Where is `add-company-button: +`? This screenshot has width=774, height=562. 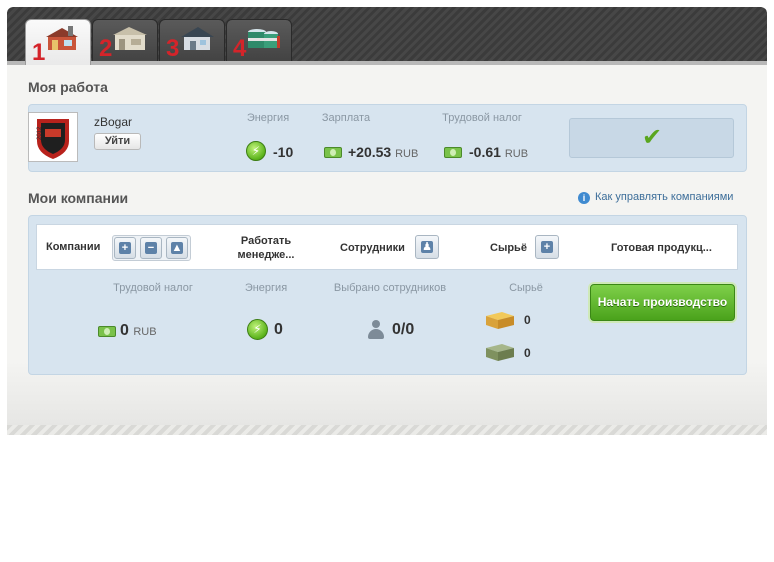 add-company-button: + is located at coordinates (125, 248).